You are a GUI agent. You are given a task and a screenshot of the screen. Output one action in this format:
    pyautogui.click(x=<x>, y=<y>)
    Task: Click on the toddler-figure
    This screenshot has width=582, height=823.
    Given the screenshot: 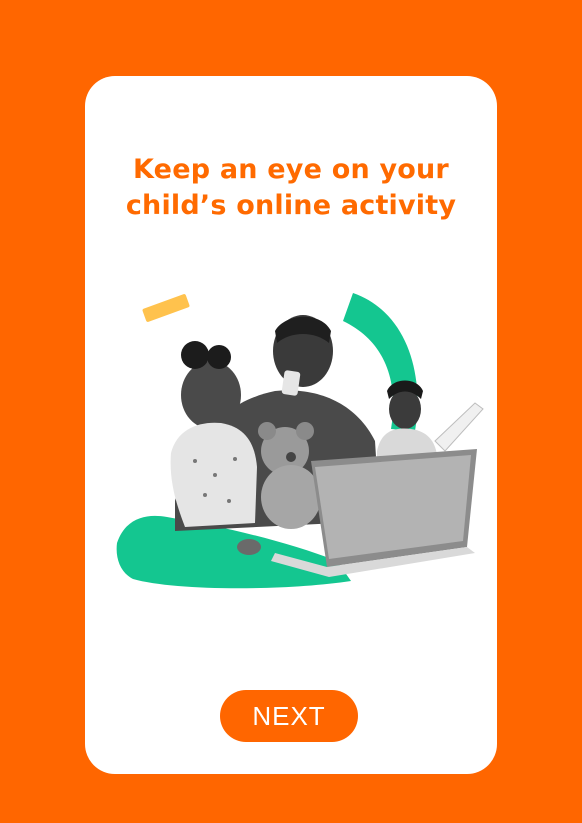 What is the action you would take?
    pyautogui.click(x=215, y=448)
    